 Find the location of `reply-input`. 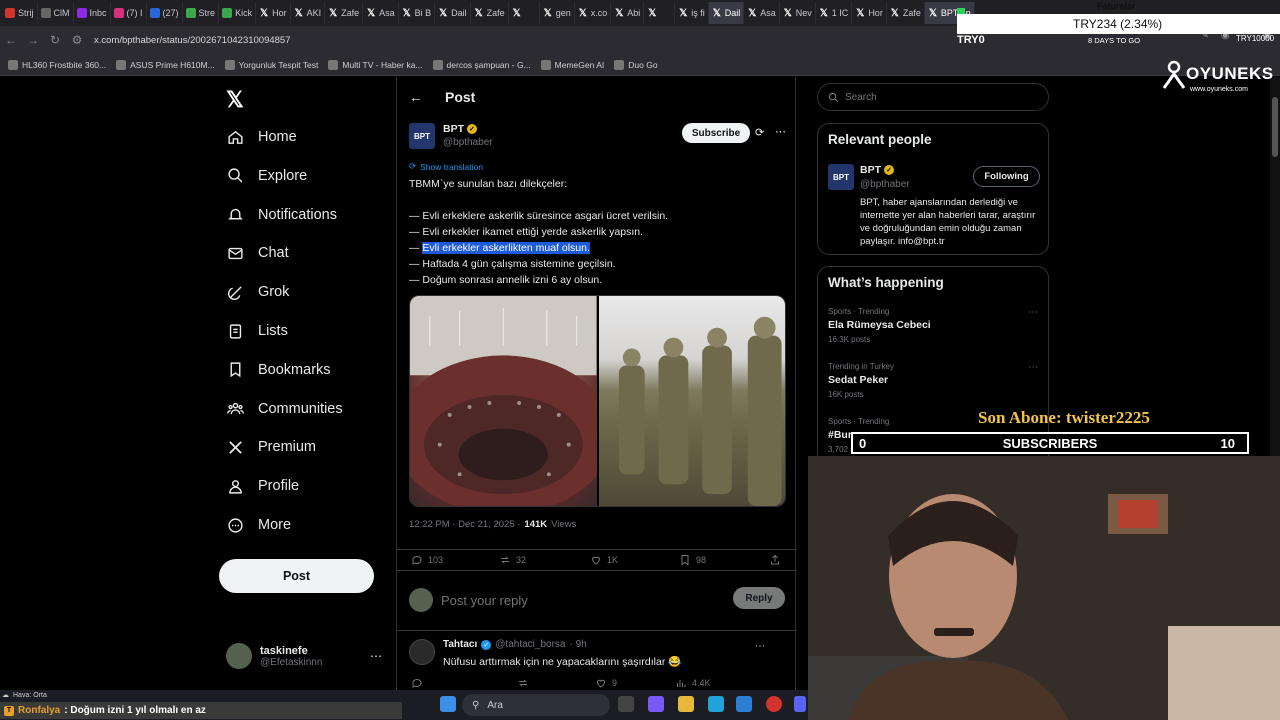

reply-input is located at coordinates (576, 600).